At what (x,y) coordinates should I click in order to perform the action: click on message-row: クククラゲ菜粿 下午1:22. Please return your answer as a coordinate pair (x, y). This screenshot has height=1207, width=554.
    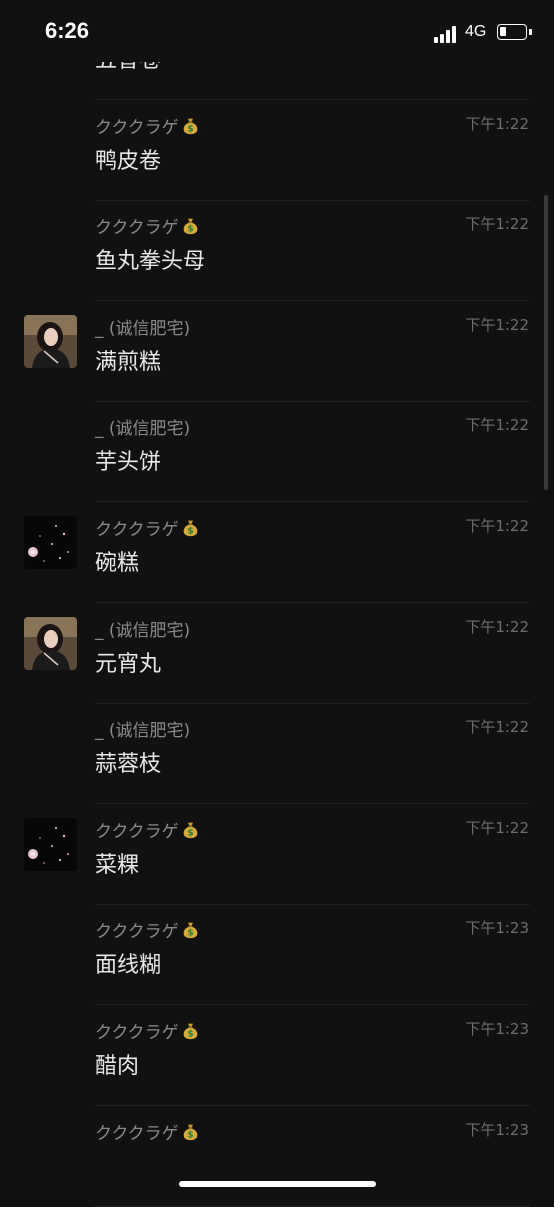
    Looking at the image, I should click on (277, 855).